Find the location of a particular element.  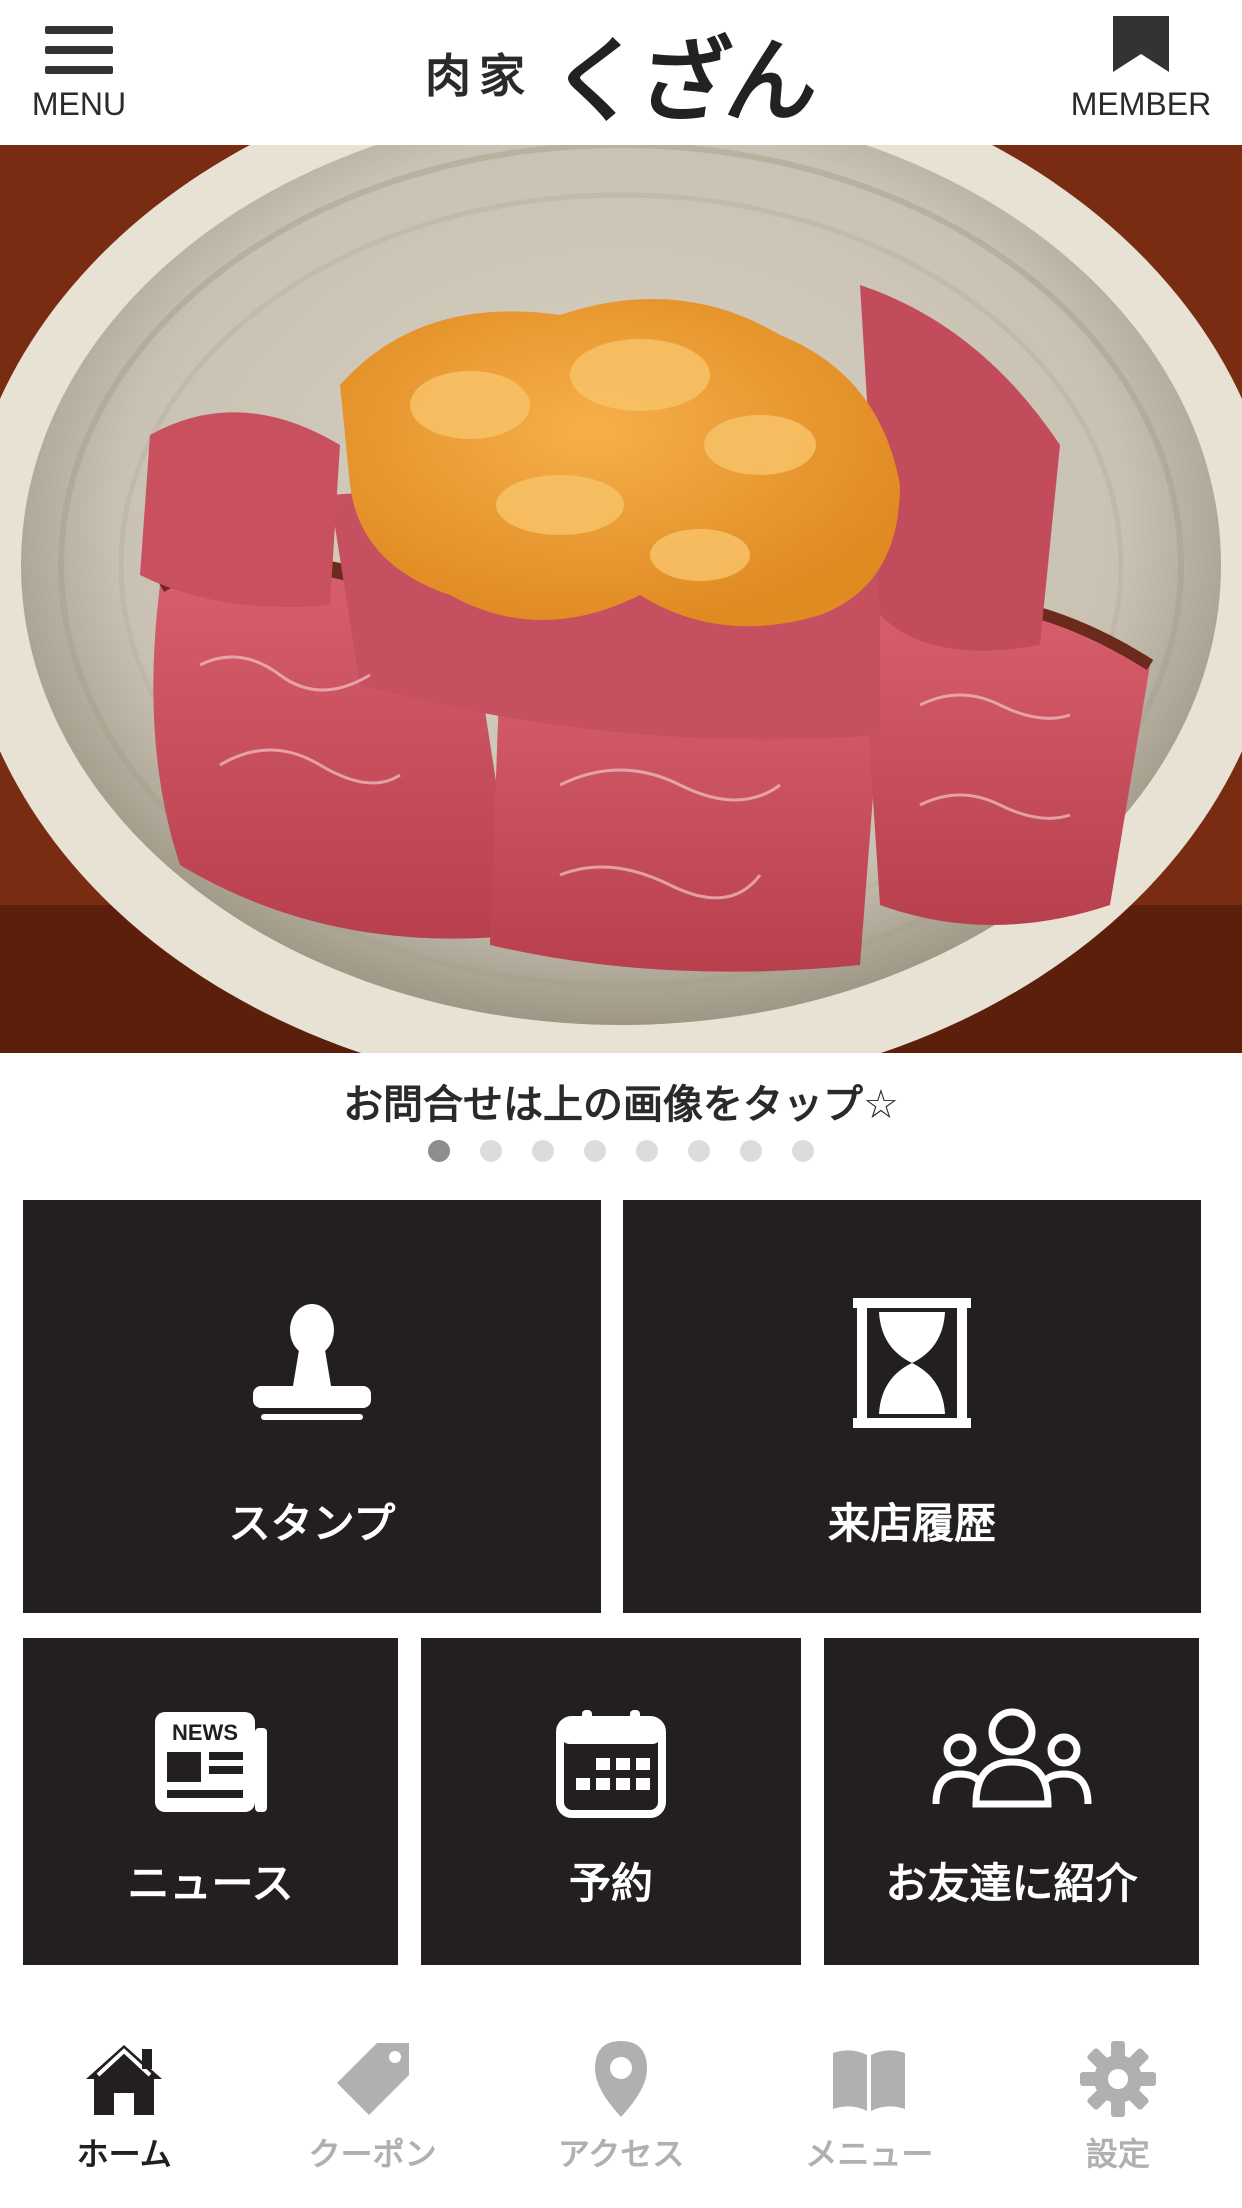

visit-history-tile: 来店履歴 is located at coordinates (912, 1406).